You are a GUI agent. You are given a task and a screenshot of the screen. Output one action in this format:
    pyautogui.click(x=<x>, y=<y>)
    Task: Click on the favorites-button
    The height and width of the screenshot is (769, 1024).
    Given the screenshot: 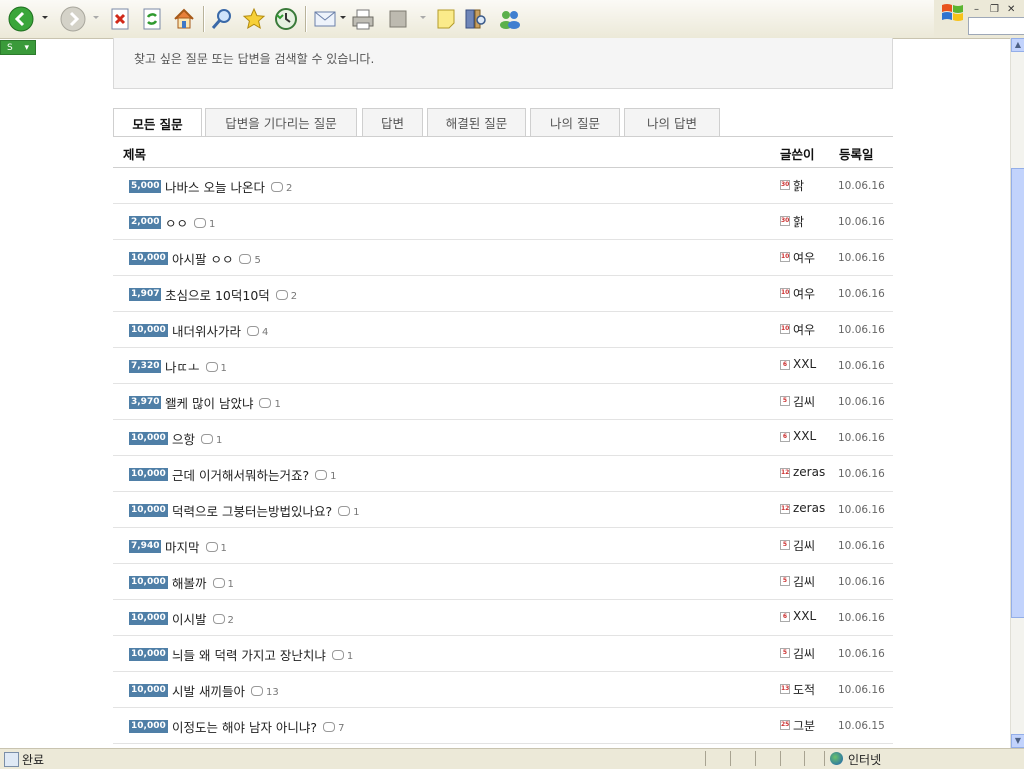 What is the action you would take?
    pyautogui.click(x=254, y=19)
    